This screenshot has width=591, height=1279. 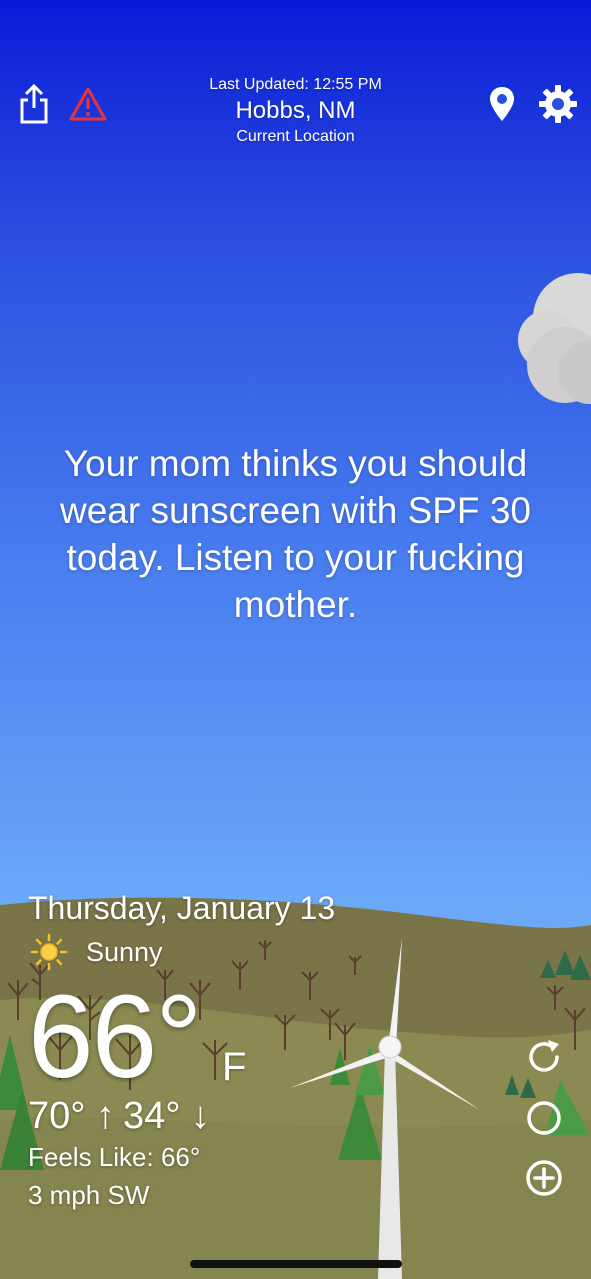 I want to click on current-temperature: 66°, so click(x=115, y=1037).